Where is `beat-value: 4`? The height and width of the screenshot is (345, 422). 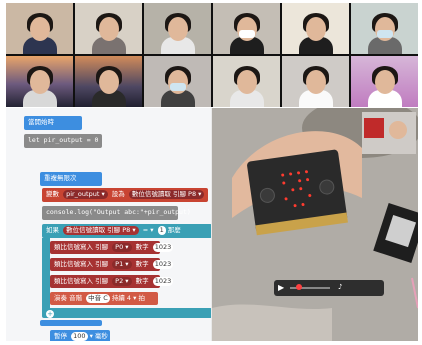 beat-value: 4 is located at coordinates (129, 298).